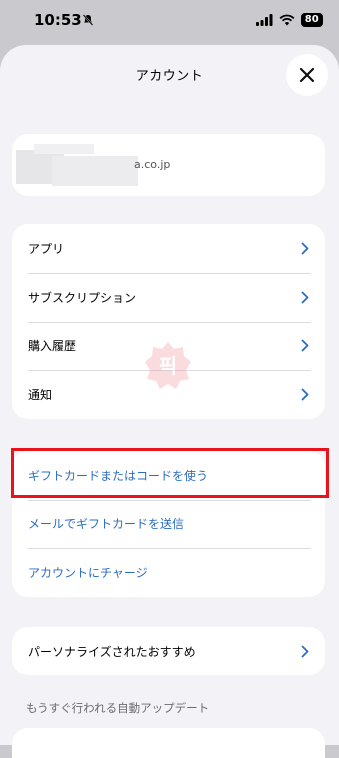 The image size is (339, 758). Describe the element at coordinates (88, 573) in the screenshot. I see `add-funds-label: アカウントにチャージ` at that location.